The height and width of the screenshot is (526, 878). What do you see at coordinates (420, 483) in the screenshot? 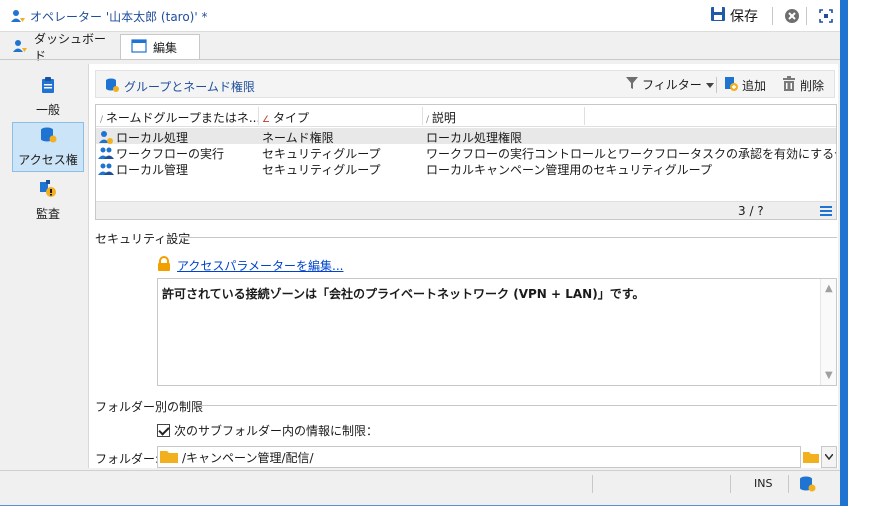
I see `status-bar: INS` at bounding box center [420, 483].